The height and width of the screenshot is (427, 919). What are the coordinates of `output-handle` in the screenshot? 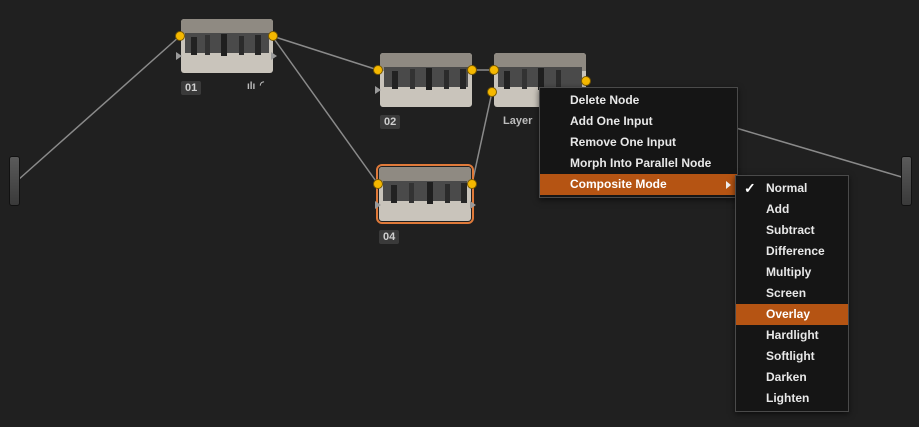 It's located at (906, 181).